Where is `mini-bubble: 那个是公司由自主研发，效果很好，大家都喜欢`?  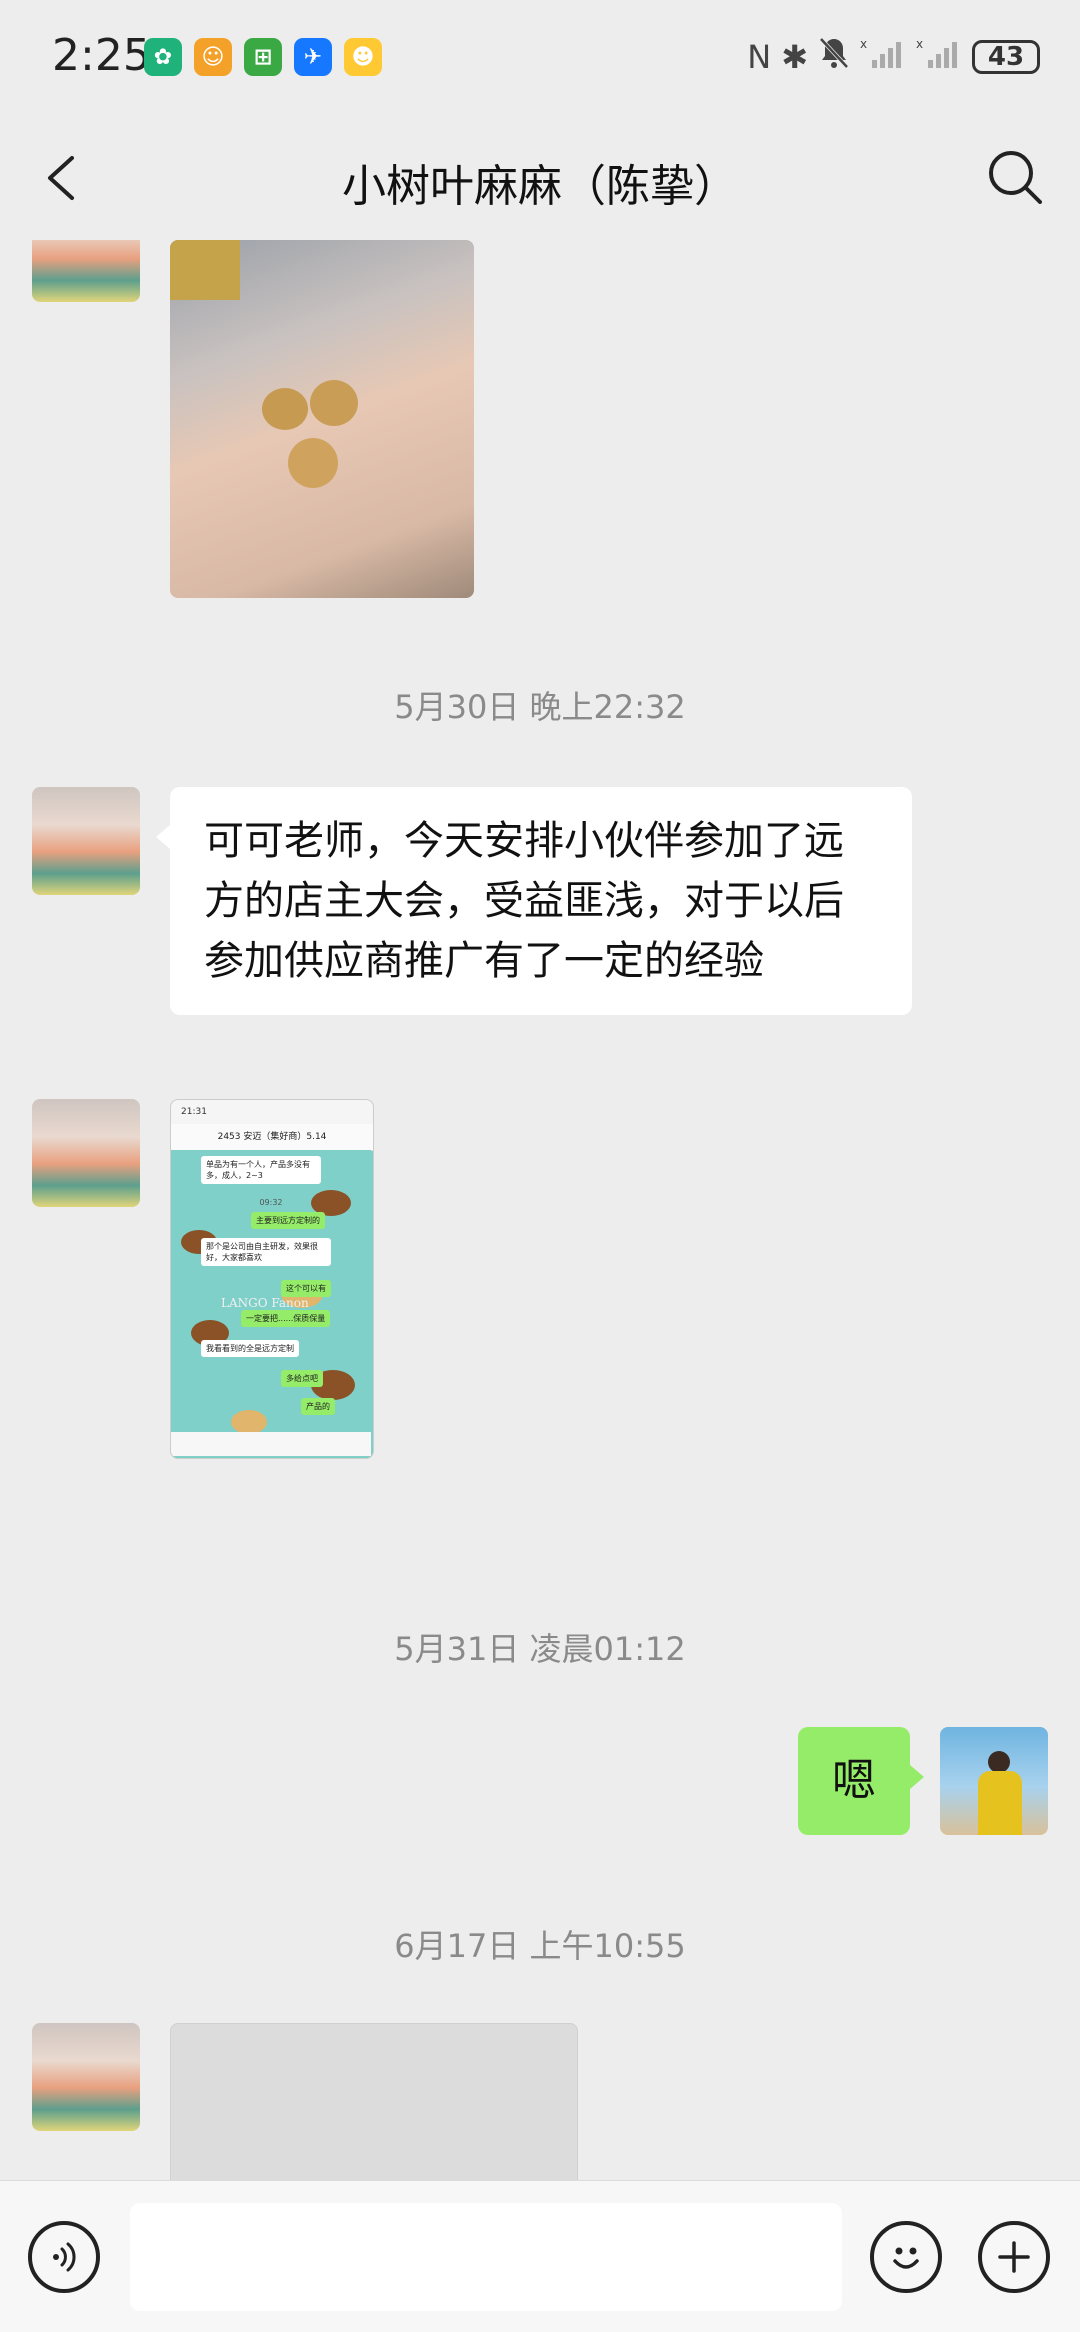 mini-bubble: 那个是公司由自主研发，效果很好，大家都喜欢 is located at coordinates (266, 1252).